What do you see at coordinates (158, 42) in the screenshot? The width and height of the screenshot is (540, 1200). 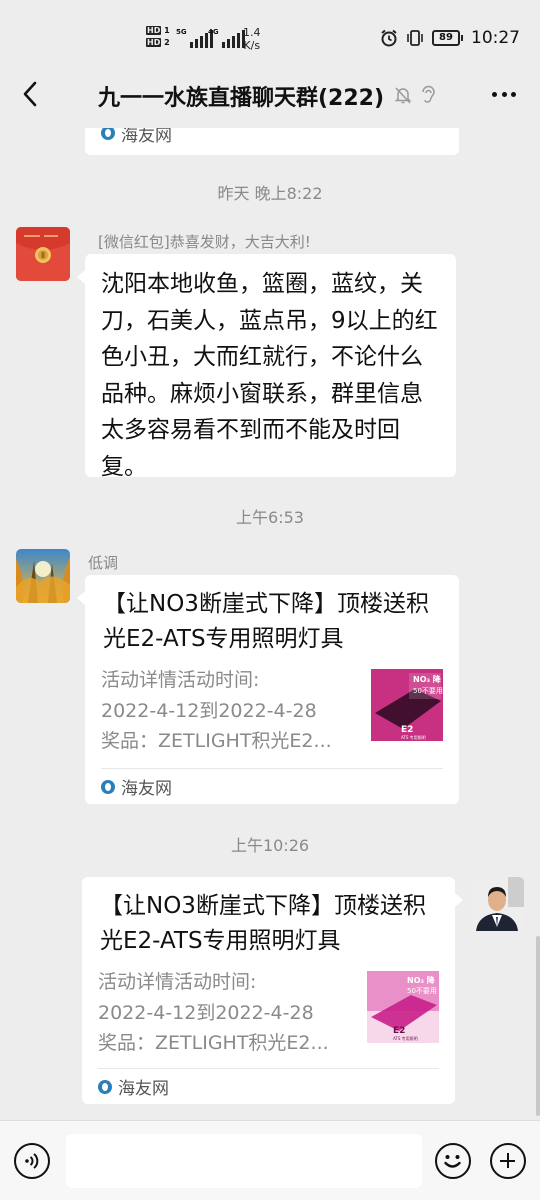 I see `sim2-hd-icon: HD 2` at bounding box center [158, 42].